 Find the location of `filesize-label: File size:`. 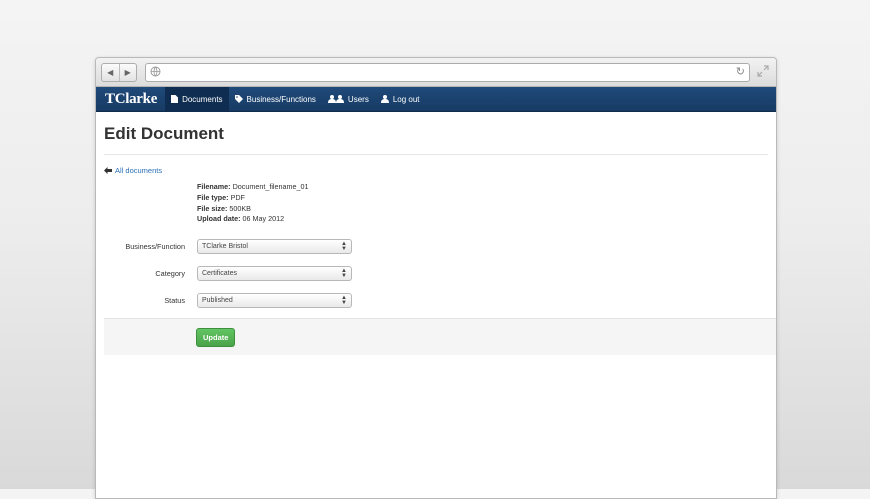

filesize-label: File size: is located at coordinates (212, 208).